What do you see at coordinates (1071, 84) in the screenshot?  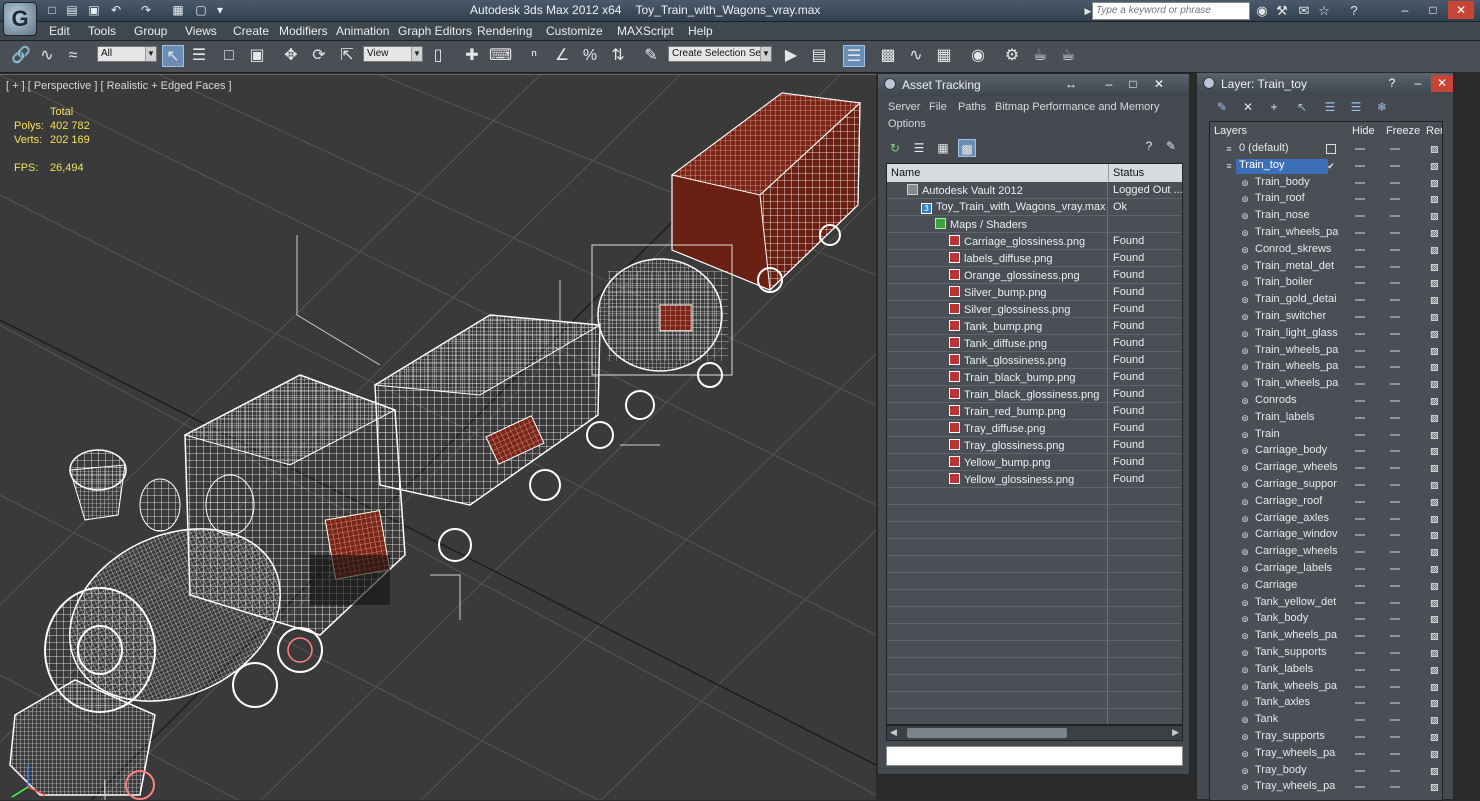 I see `dock-arrows-icon: ↔` at bounding box center [1071, 84].